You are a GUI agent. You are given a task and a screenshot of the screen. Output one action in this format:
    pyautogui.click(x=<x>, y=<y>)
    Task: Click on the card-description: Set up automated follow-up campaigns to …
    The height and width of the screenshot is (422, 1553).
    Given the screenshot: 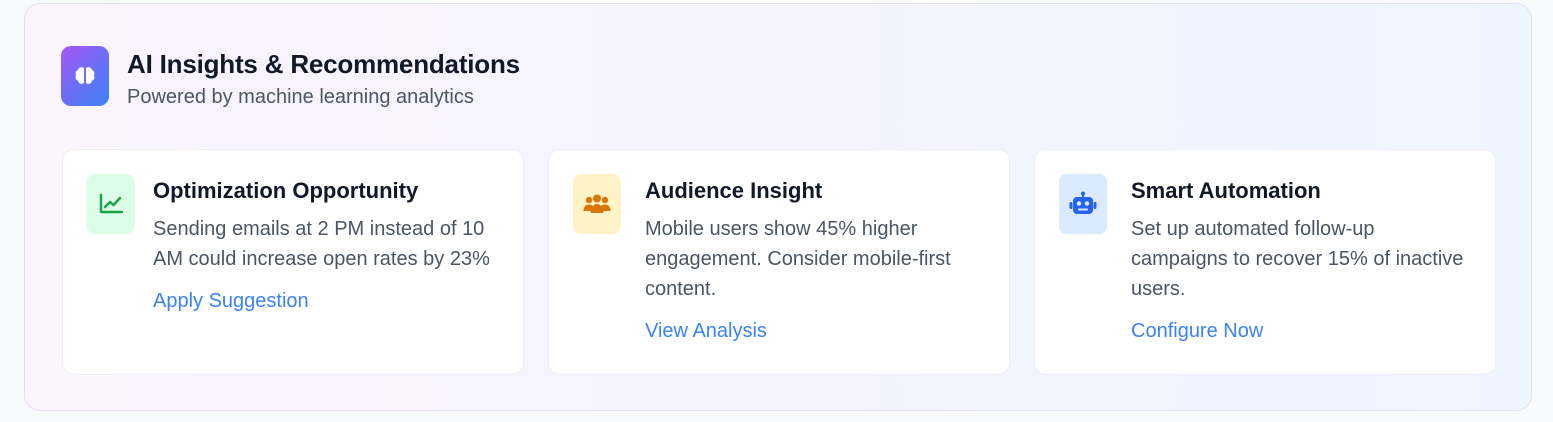 What is the action you would take?
    pyautogui.click(x=1297, y=259)
    